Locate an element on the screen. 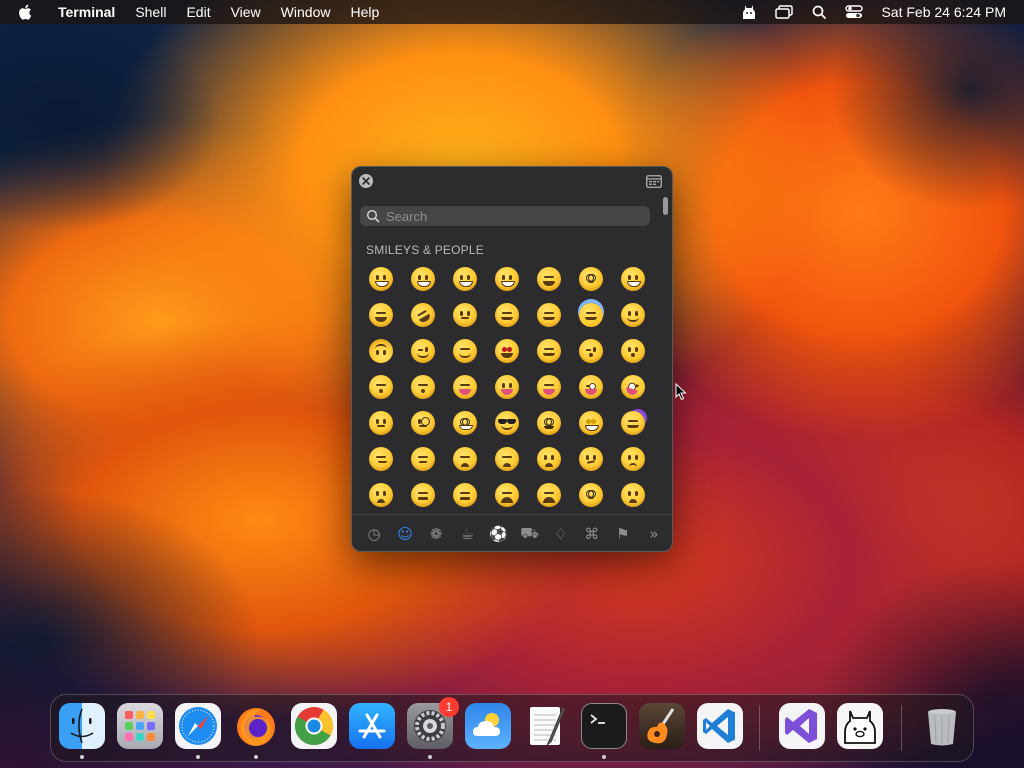 This screenshot has width=1024, height=768. emoji-confounded is located at coordinates (465, 495).